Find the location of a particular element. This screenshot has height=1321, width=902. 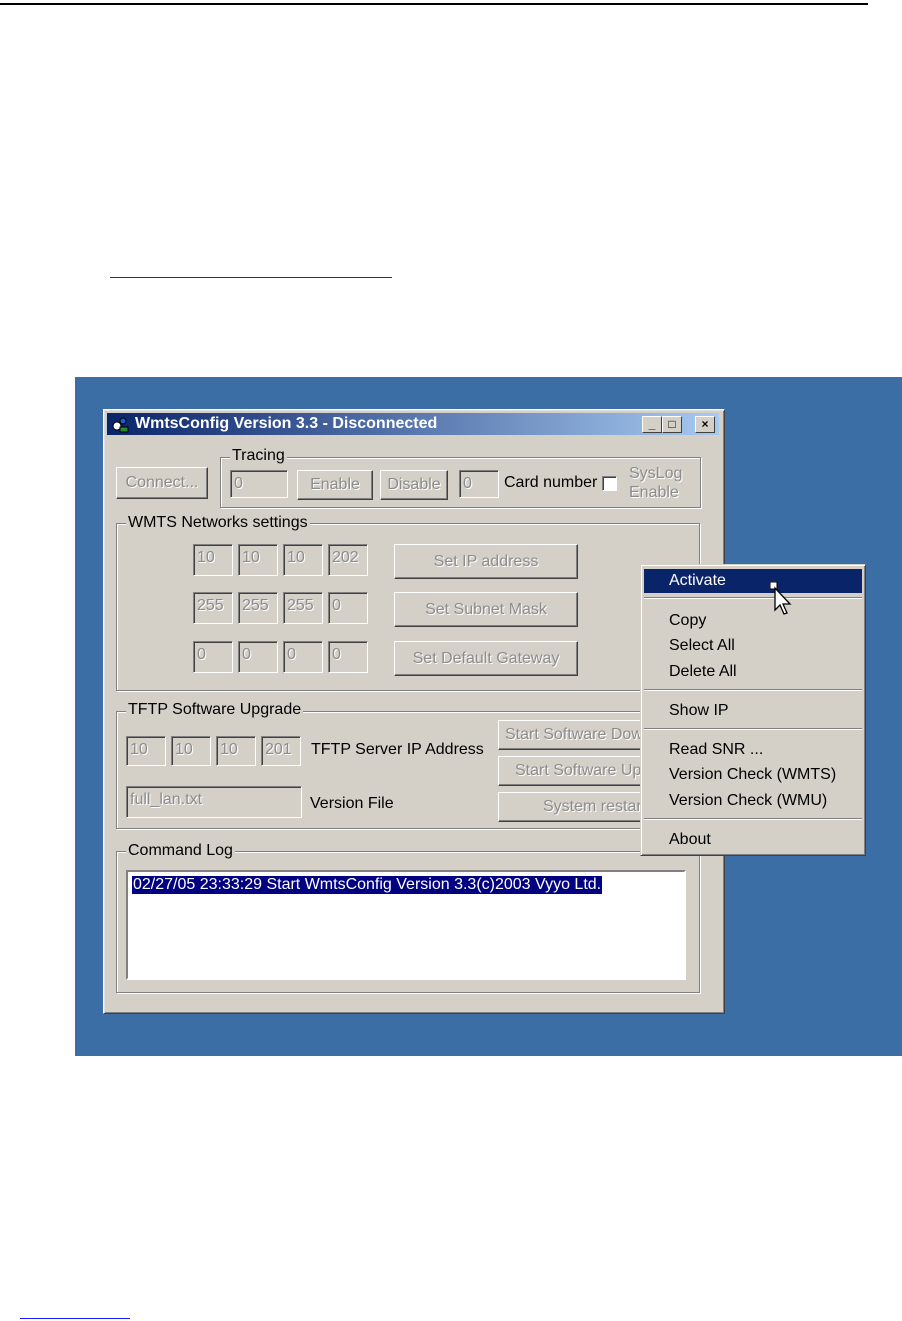

set-subnet-mask-button: Set Subnet Mask is located at coordinates (486, 609).